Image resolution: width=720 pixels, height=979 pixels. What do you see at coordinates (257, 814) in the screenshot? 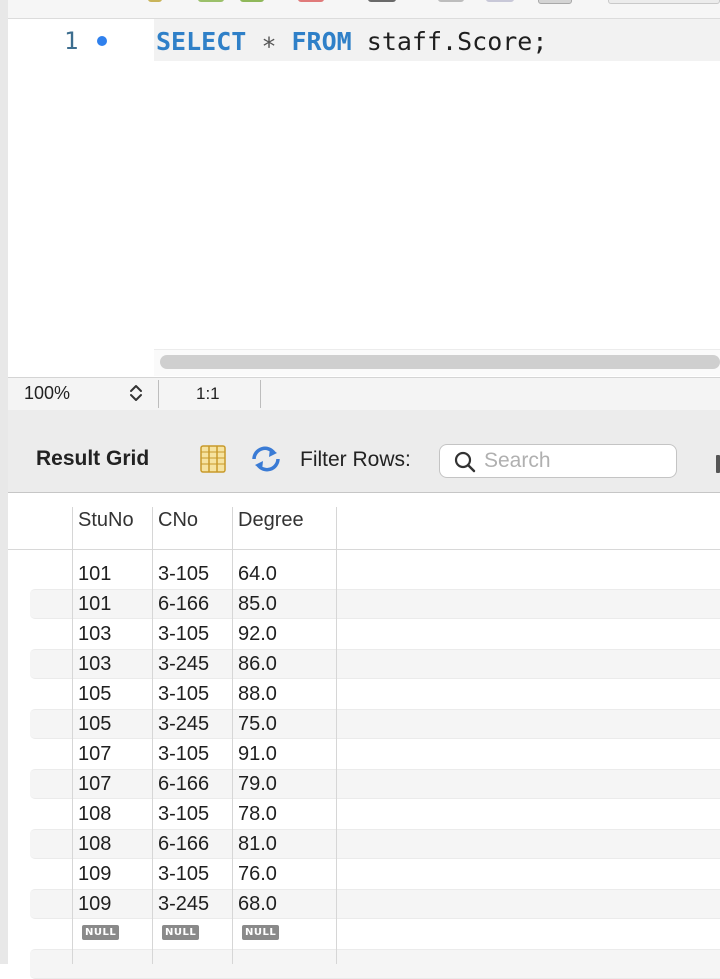
I see `grid-cell: 78.0` at bounding box center [257, 814].